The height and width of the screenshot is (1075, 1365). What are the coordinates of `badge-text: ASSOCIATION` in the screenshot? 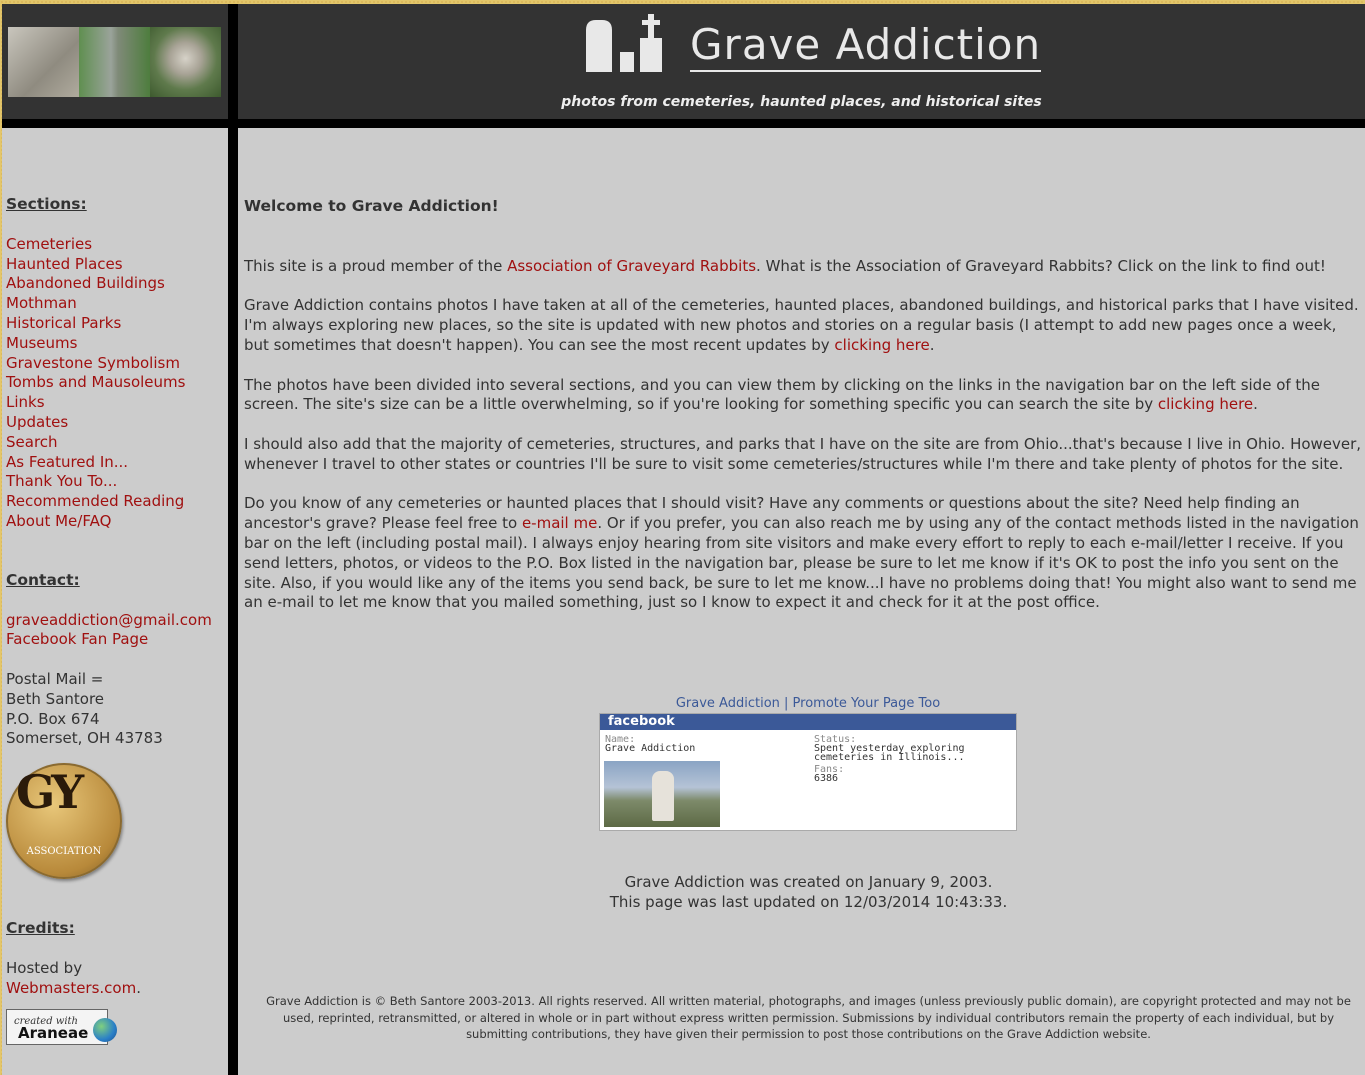 It's located at (64, 852).